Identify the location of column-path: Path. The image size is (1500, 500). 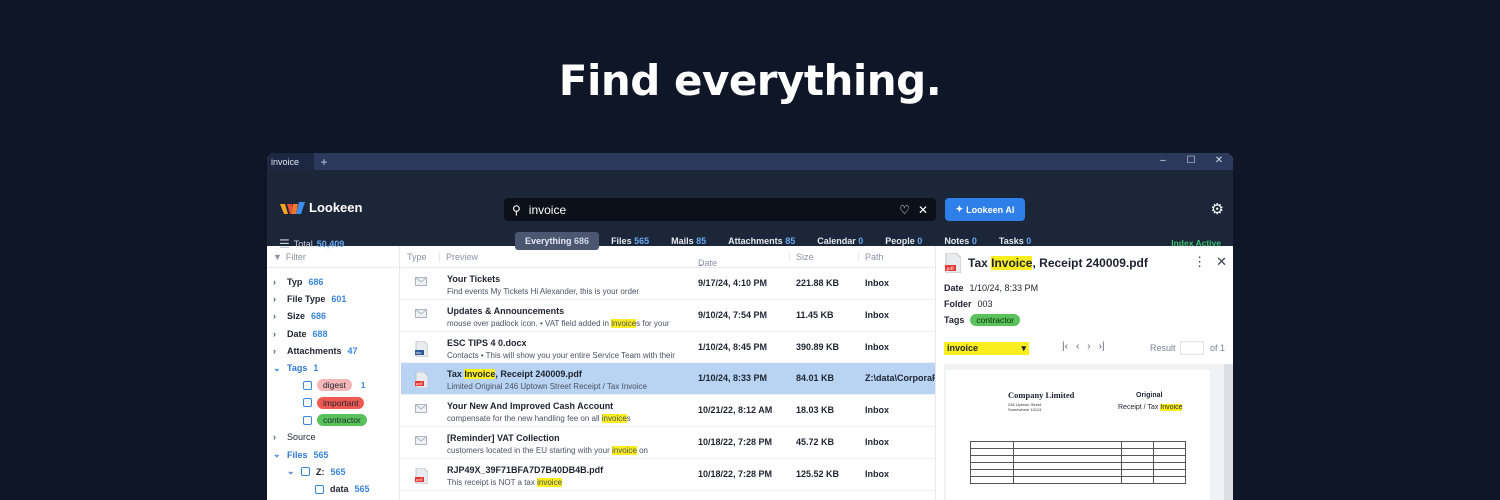
(871, 257).